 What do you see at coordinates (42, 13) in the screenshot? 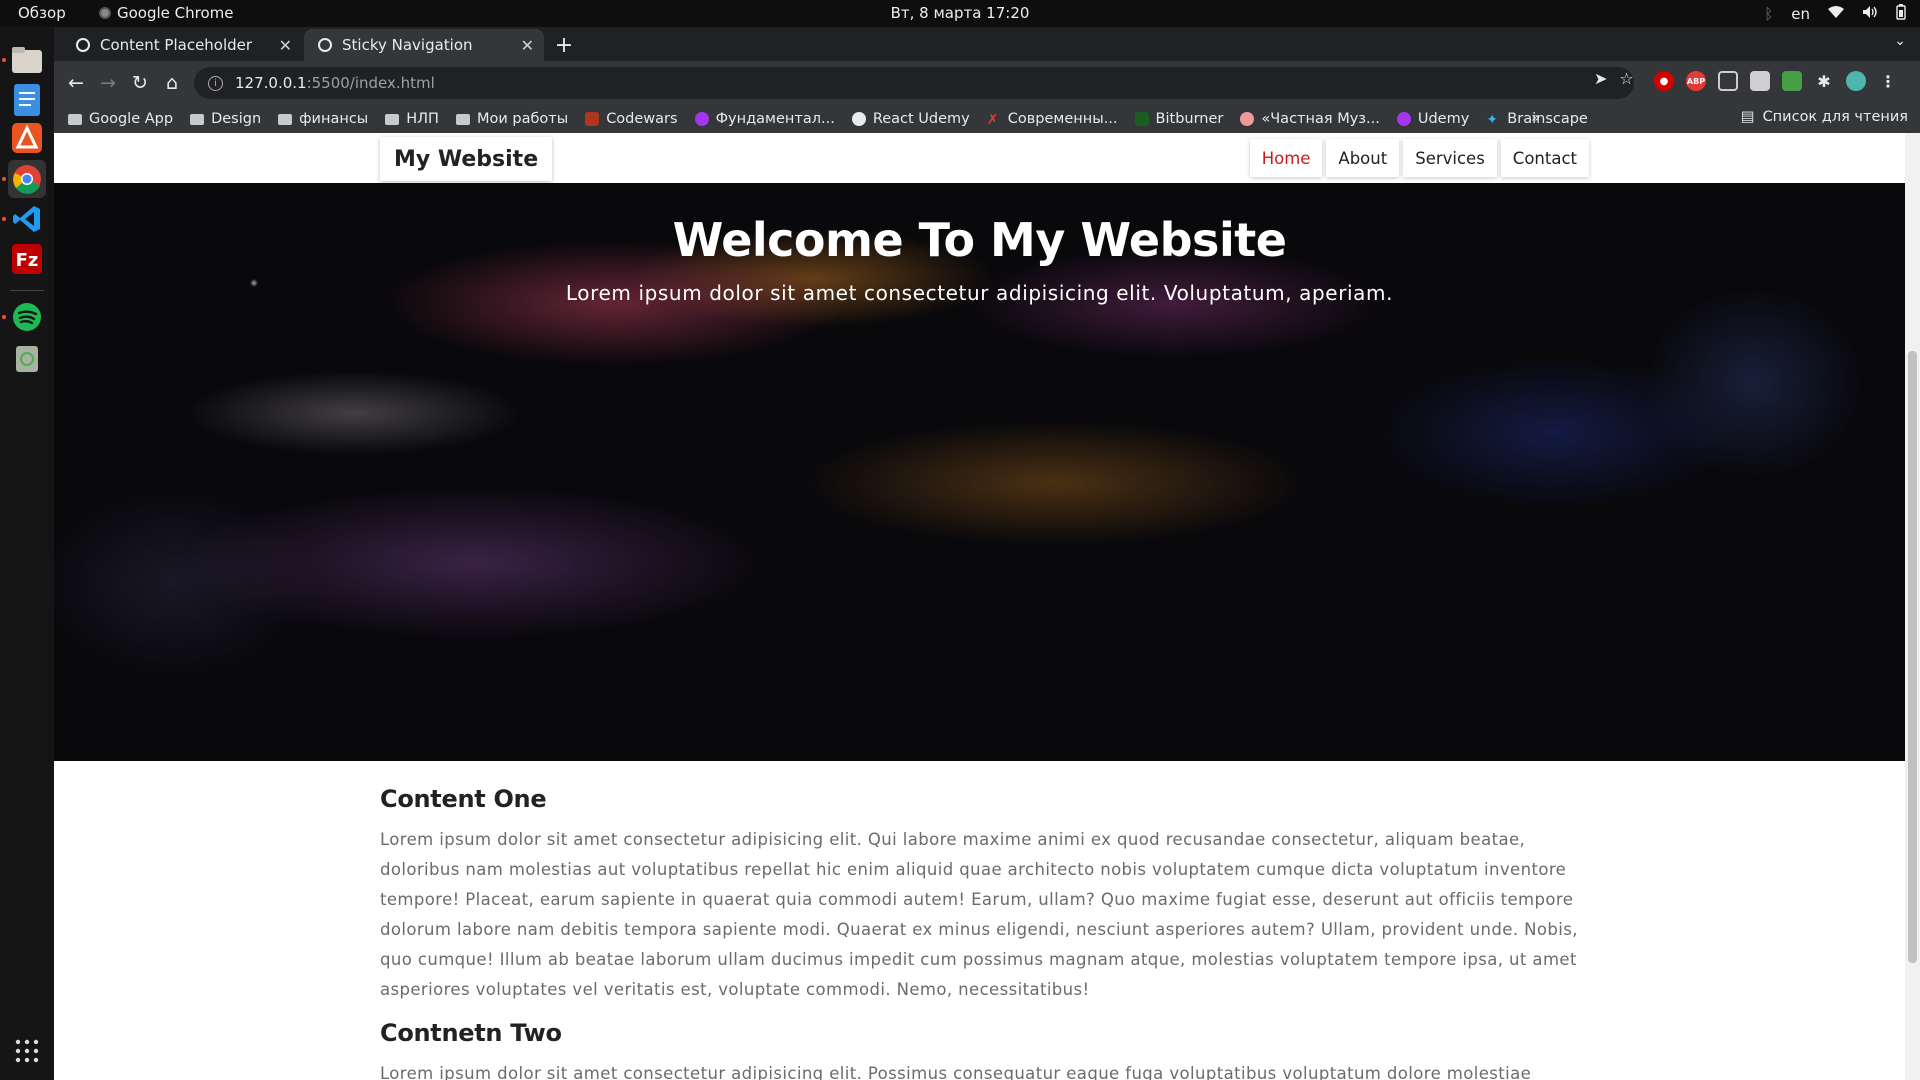
I see `activities-button: Обзор` at bounding box center [42, 13].